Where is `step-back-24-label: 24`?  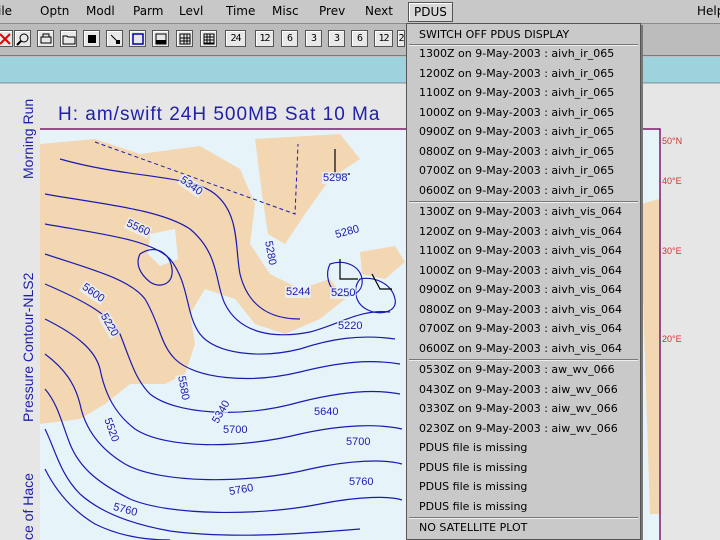
step-back-24-label: 24 is located at coordinates (235, 38).